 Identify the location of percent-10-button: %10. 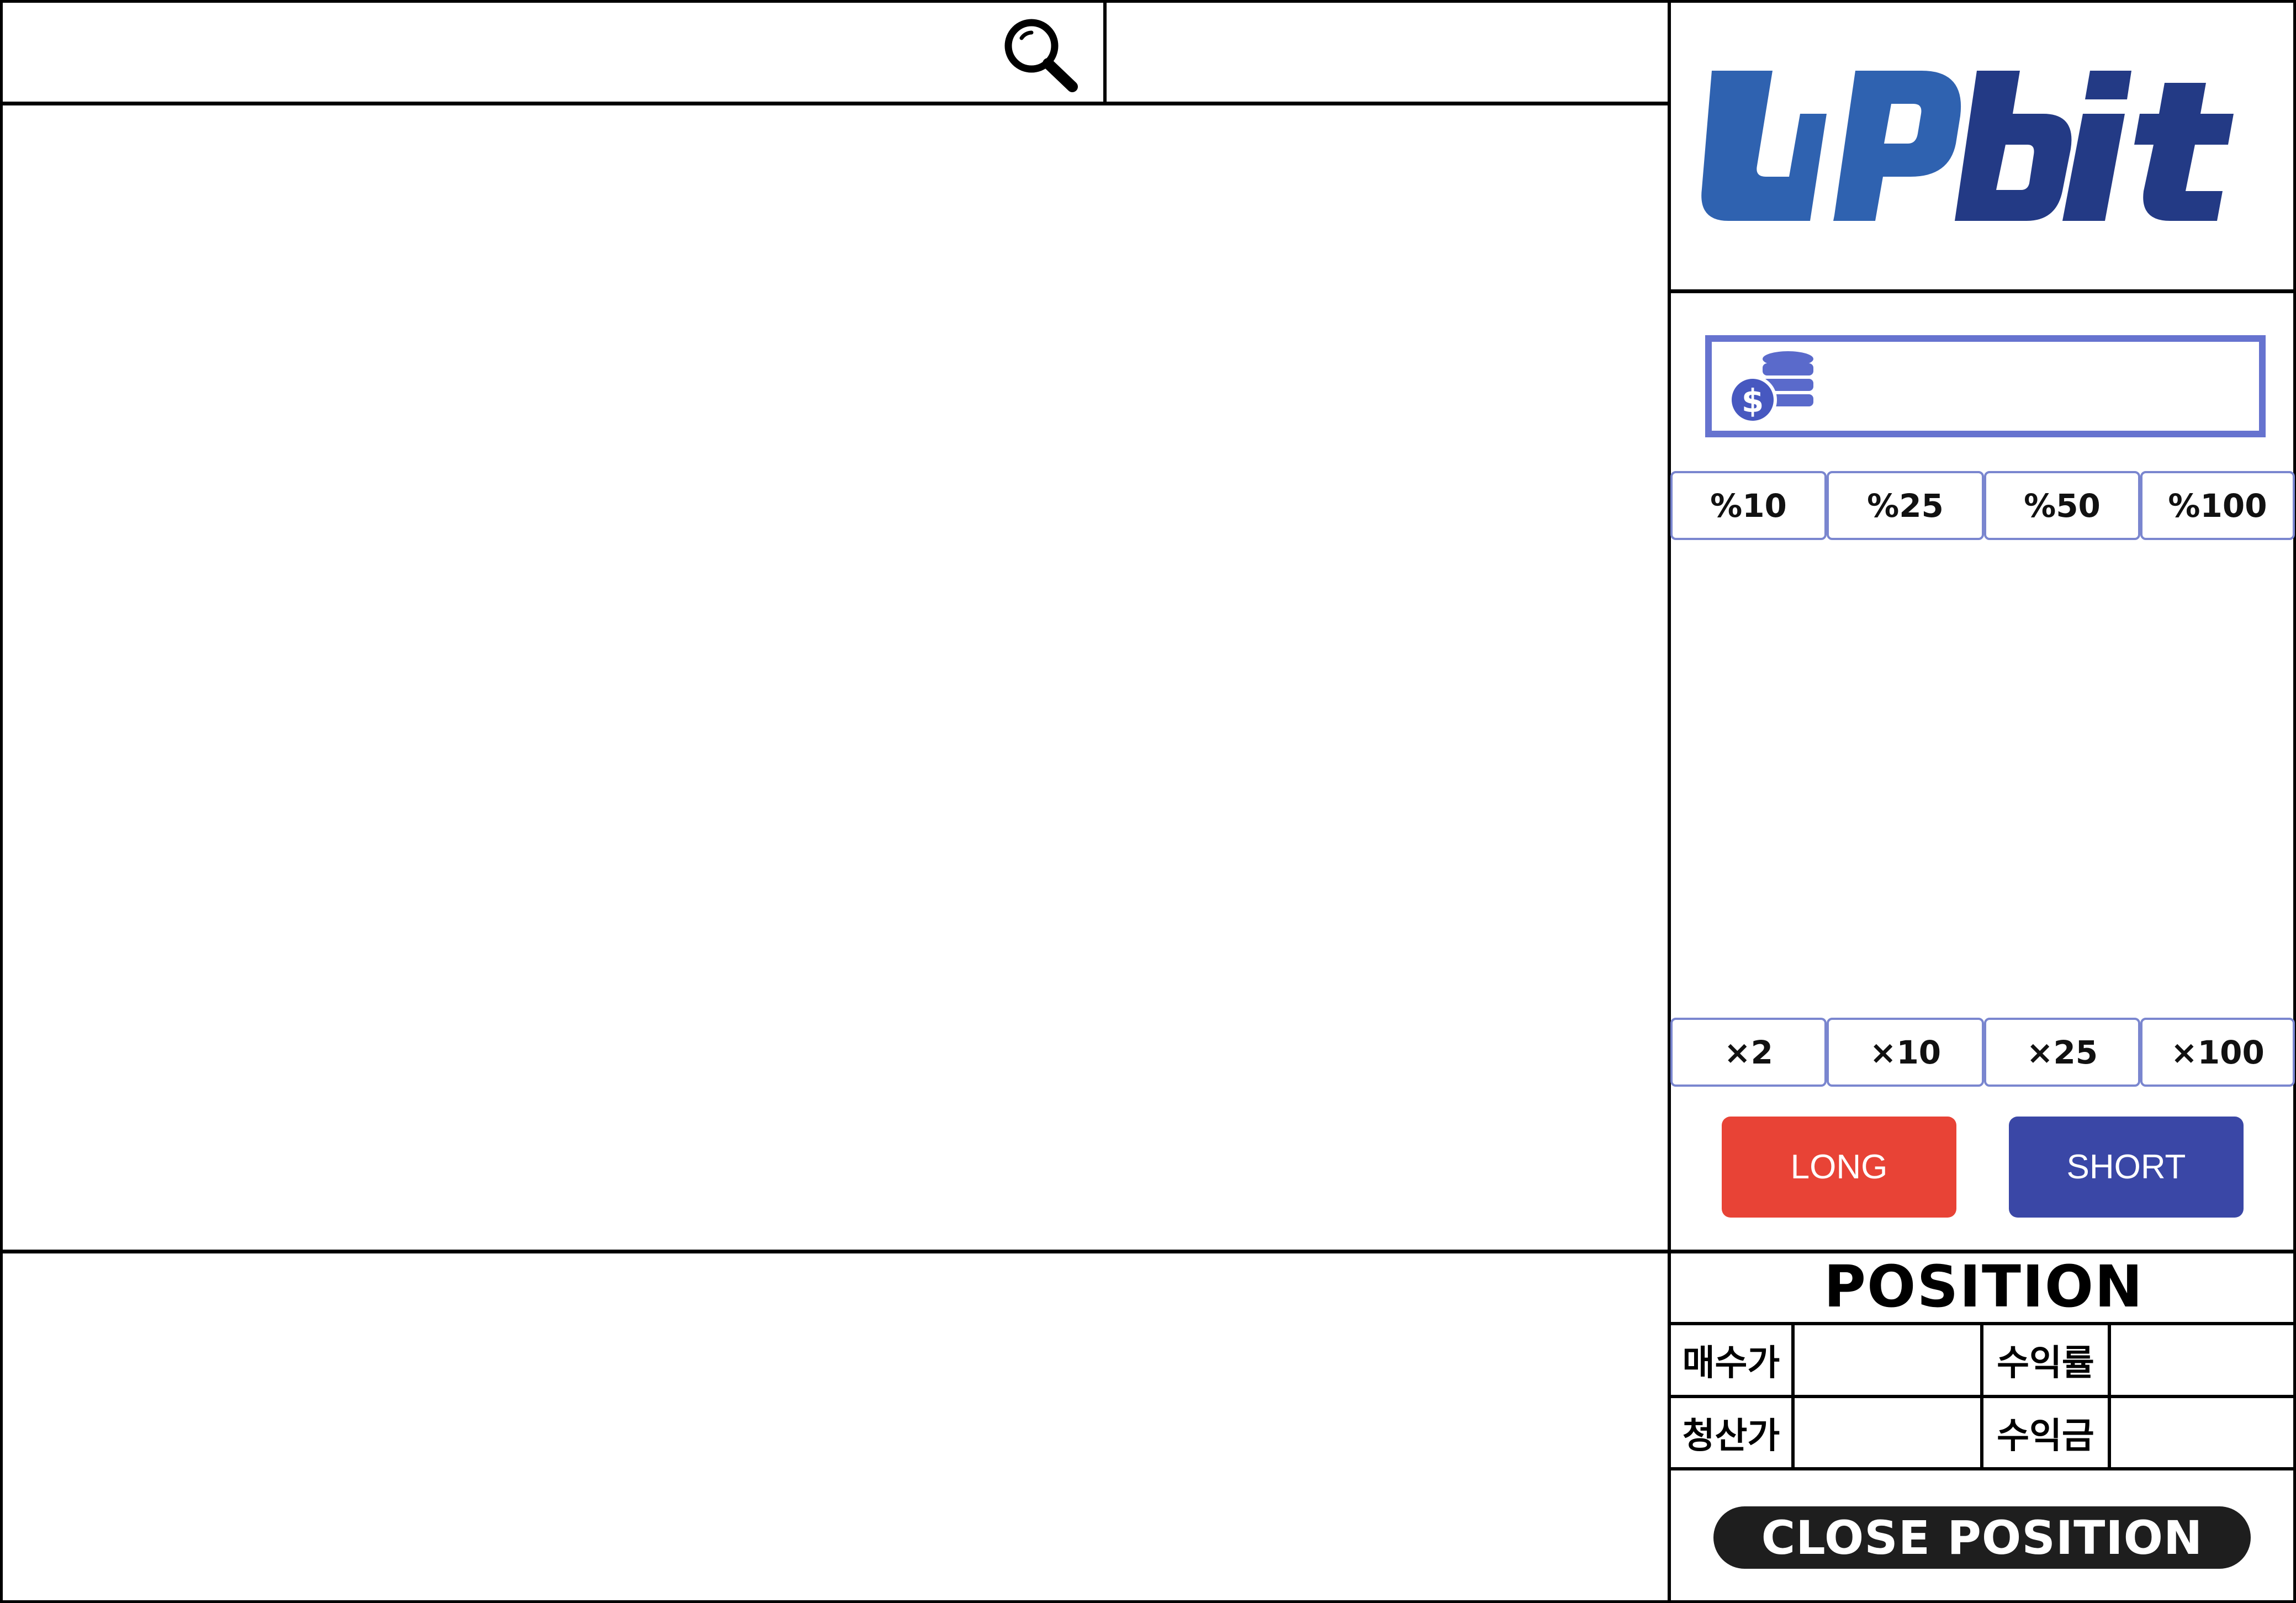
(1749, 505).